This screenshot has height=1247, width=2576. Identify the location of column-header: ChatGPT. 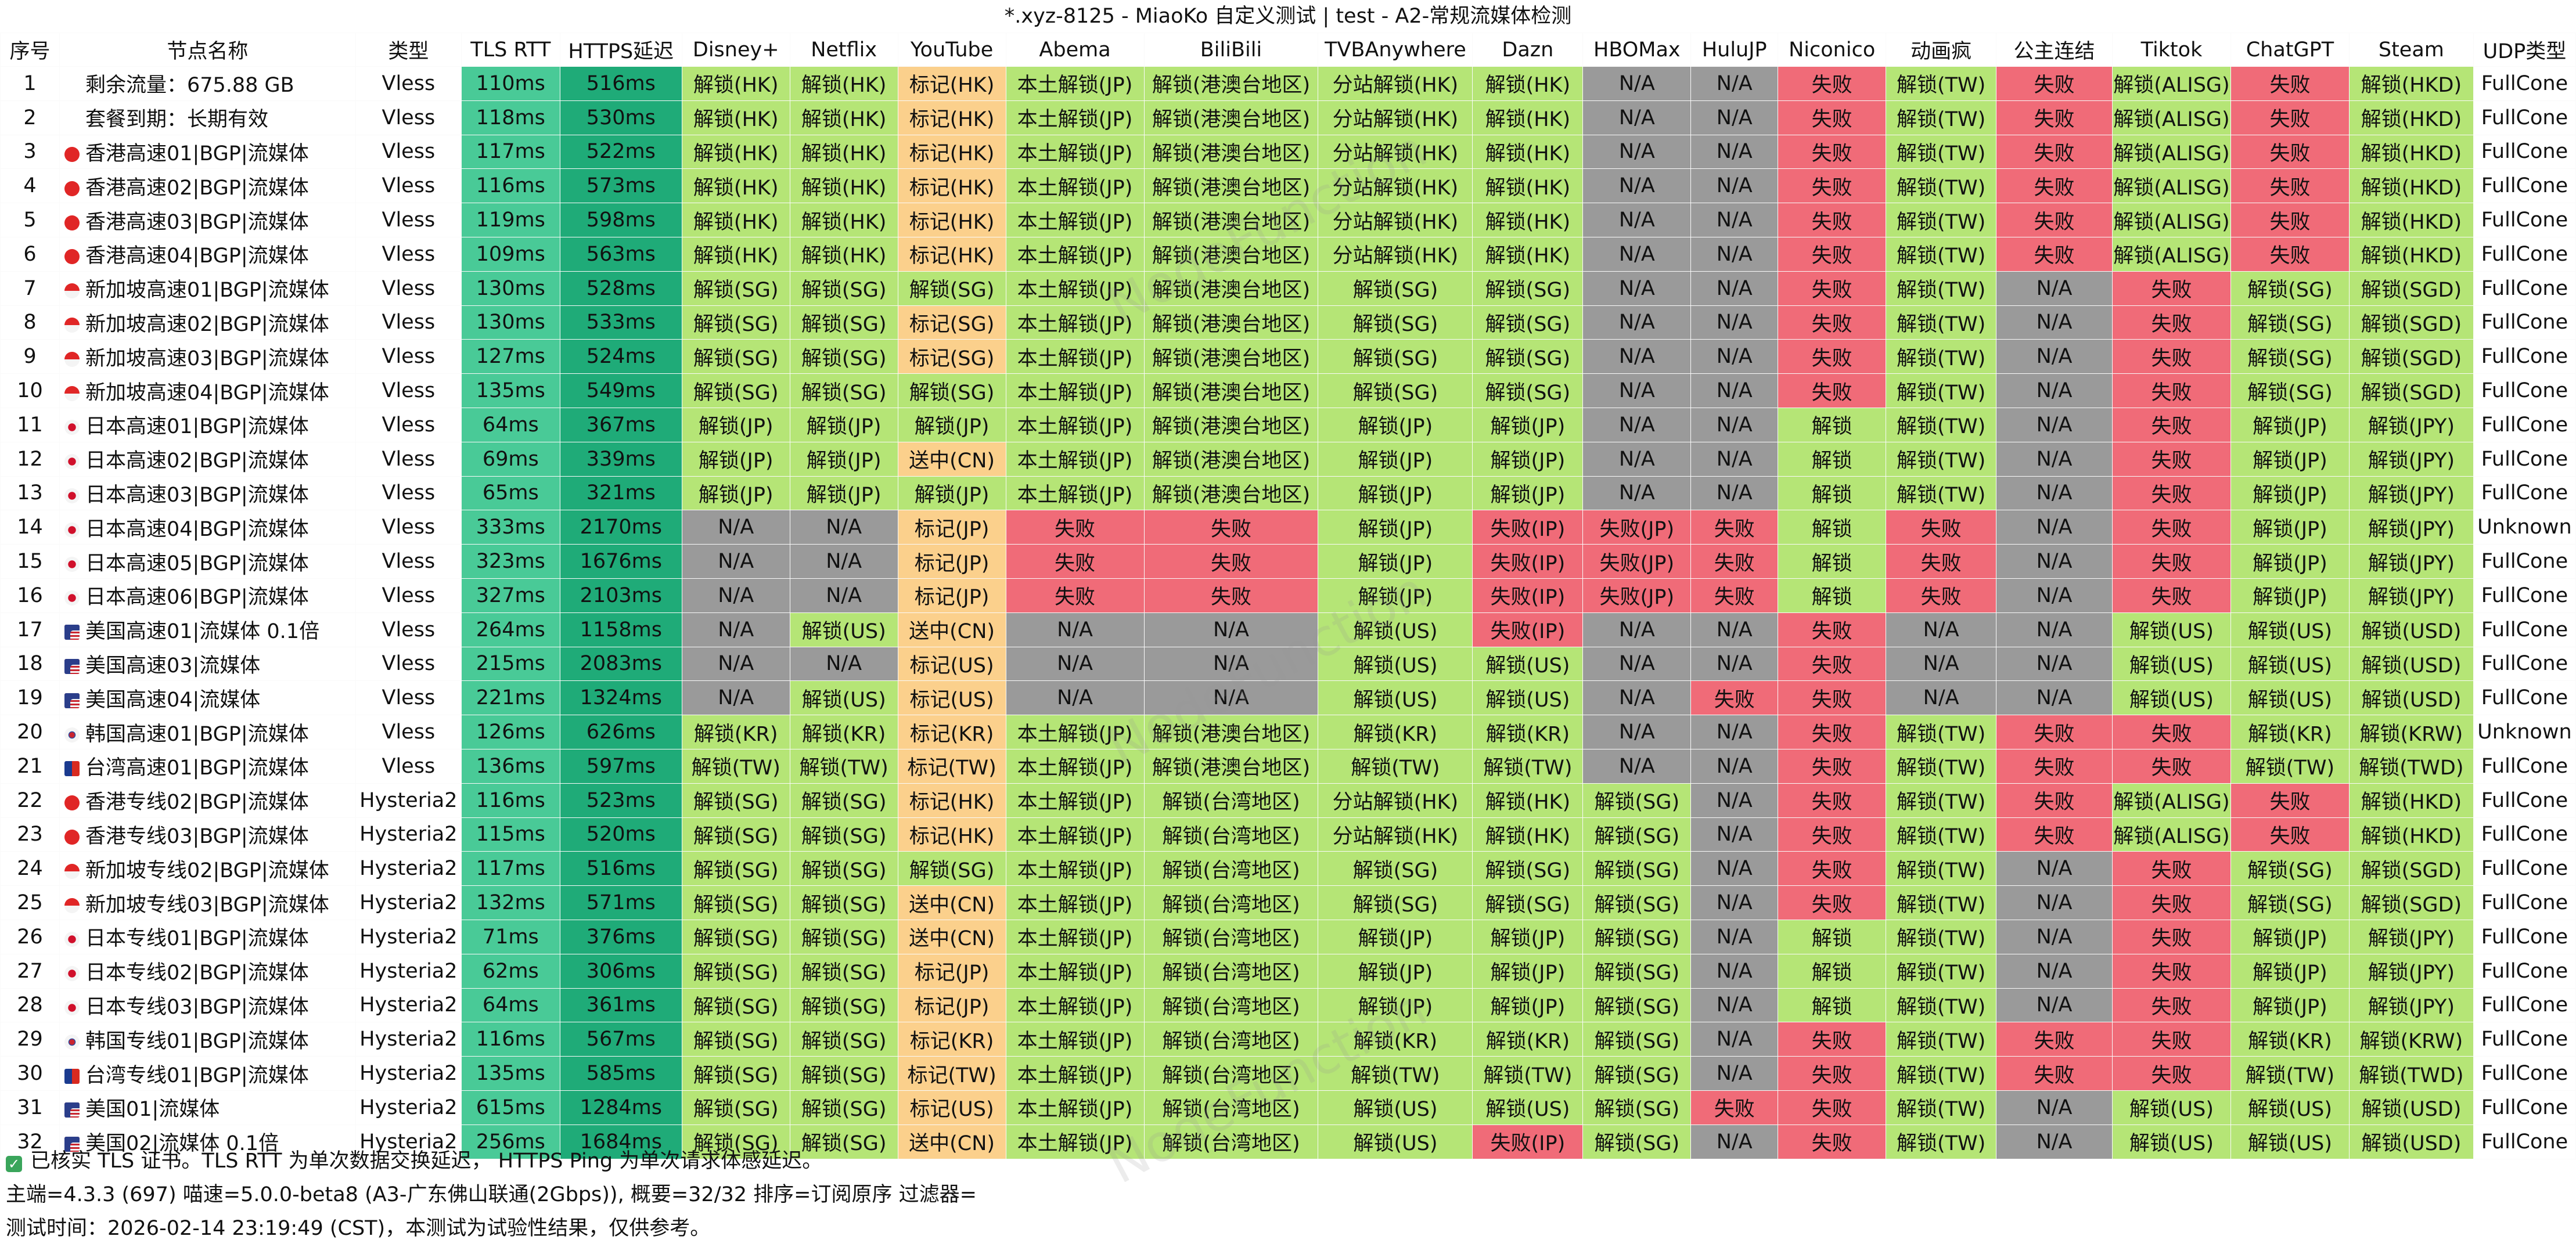
(2290, 50).